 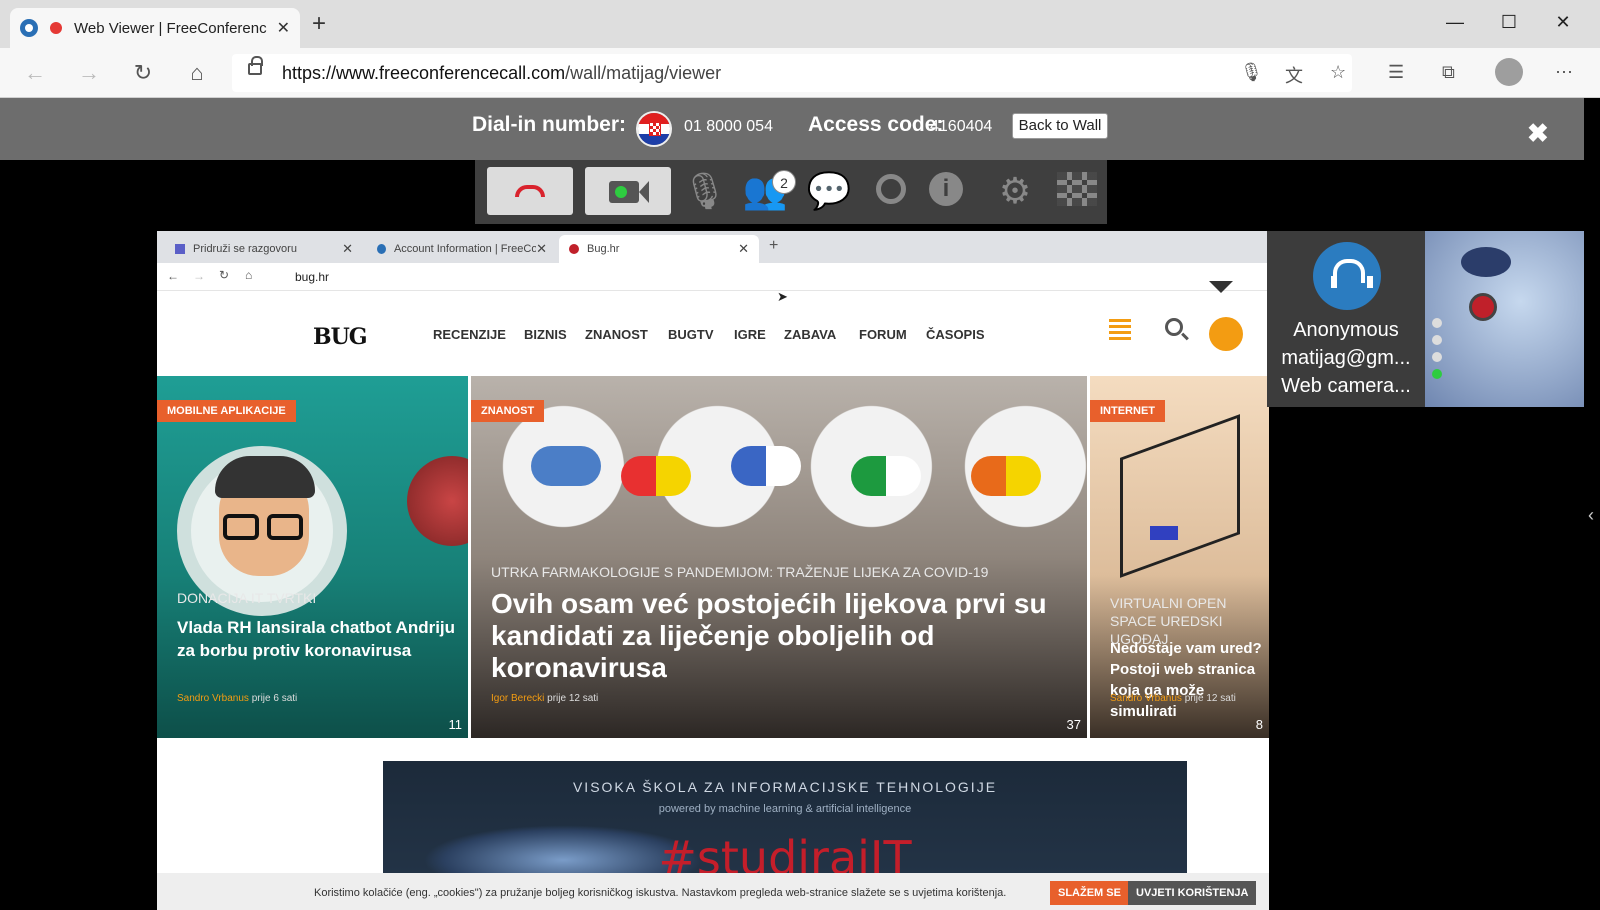 What do you see at coordinates (1221, 287) in the screenshot?
I see `cursor-notch-icon` at bounding box center [1221, 287].